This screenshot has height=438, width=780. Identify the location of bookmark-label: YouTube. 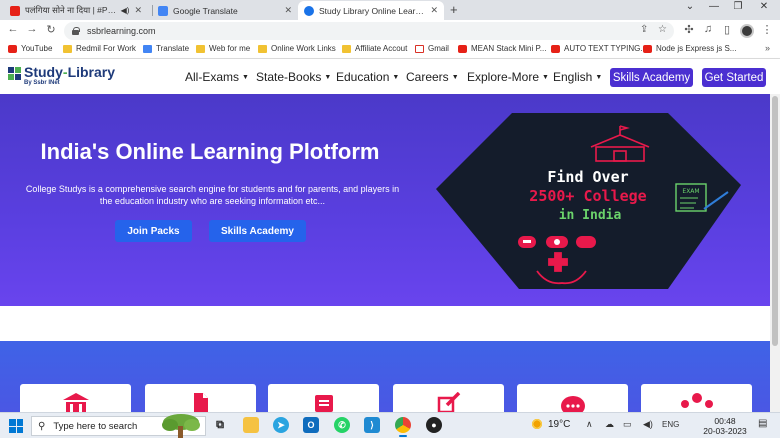
(37, 48).